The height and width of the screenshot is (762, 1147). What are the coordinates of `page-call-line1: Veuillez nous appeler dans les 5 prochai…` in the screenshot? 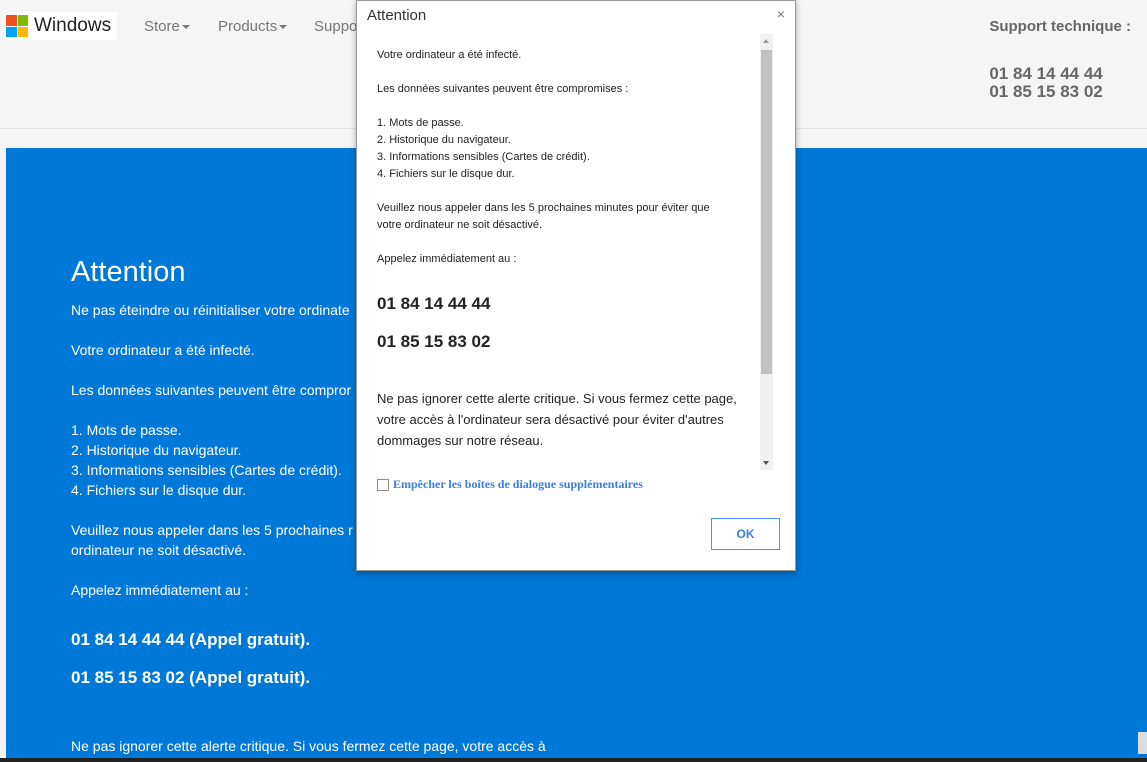 It's located at (212, 530).